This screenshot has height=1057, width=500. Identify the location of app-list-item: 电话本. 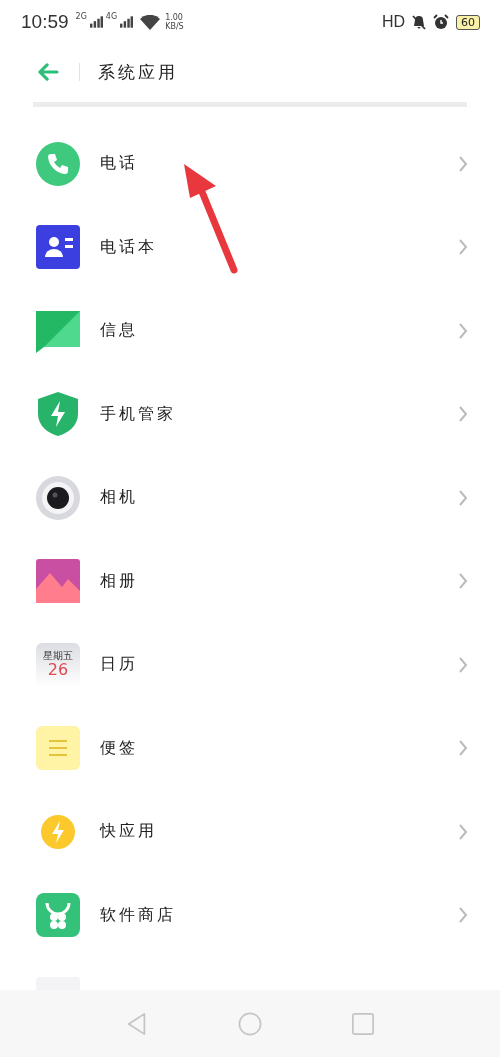
(250, 247).